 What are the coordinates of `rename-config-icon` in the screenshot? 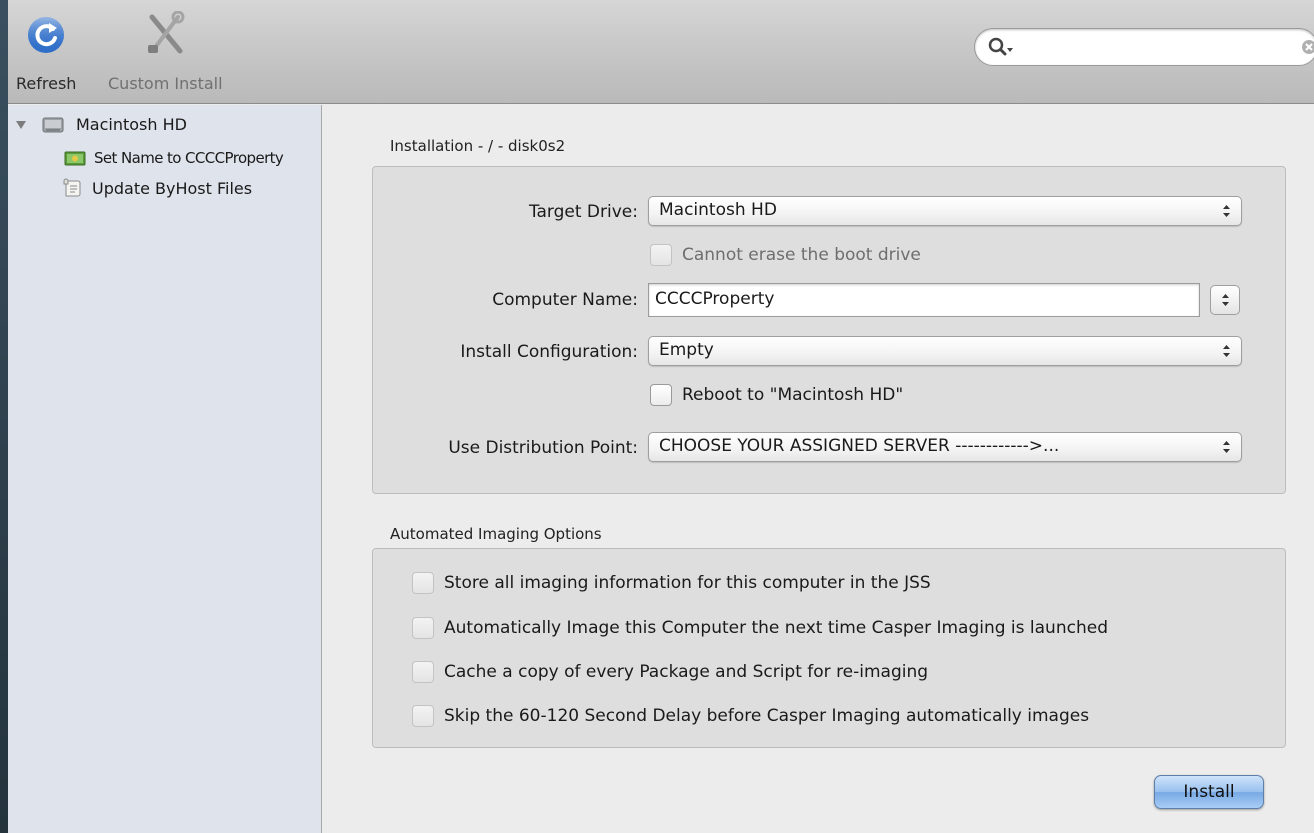 It's located at (75, 158).